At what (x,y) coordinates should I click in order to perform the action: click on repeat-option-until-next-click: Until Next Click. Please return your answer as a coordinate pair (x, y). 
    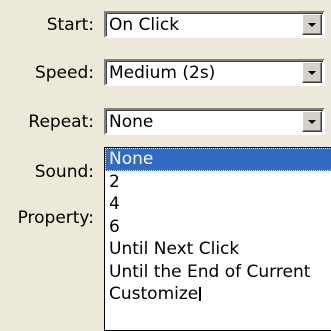
    Looking at the image, I should click on (218, 249).